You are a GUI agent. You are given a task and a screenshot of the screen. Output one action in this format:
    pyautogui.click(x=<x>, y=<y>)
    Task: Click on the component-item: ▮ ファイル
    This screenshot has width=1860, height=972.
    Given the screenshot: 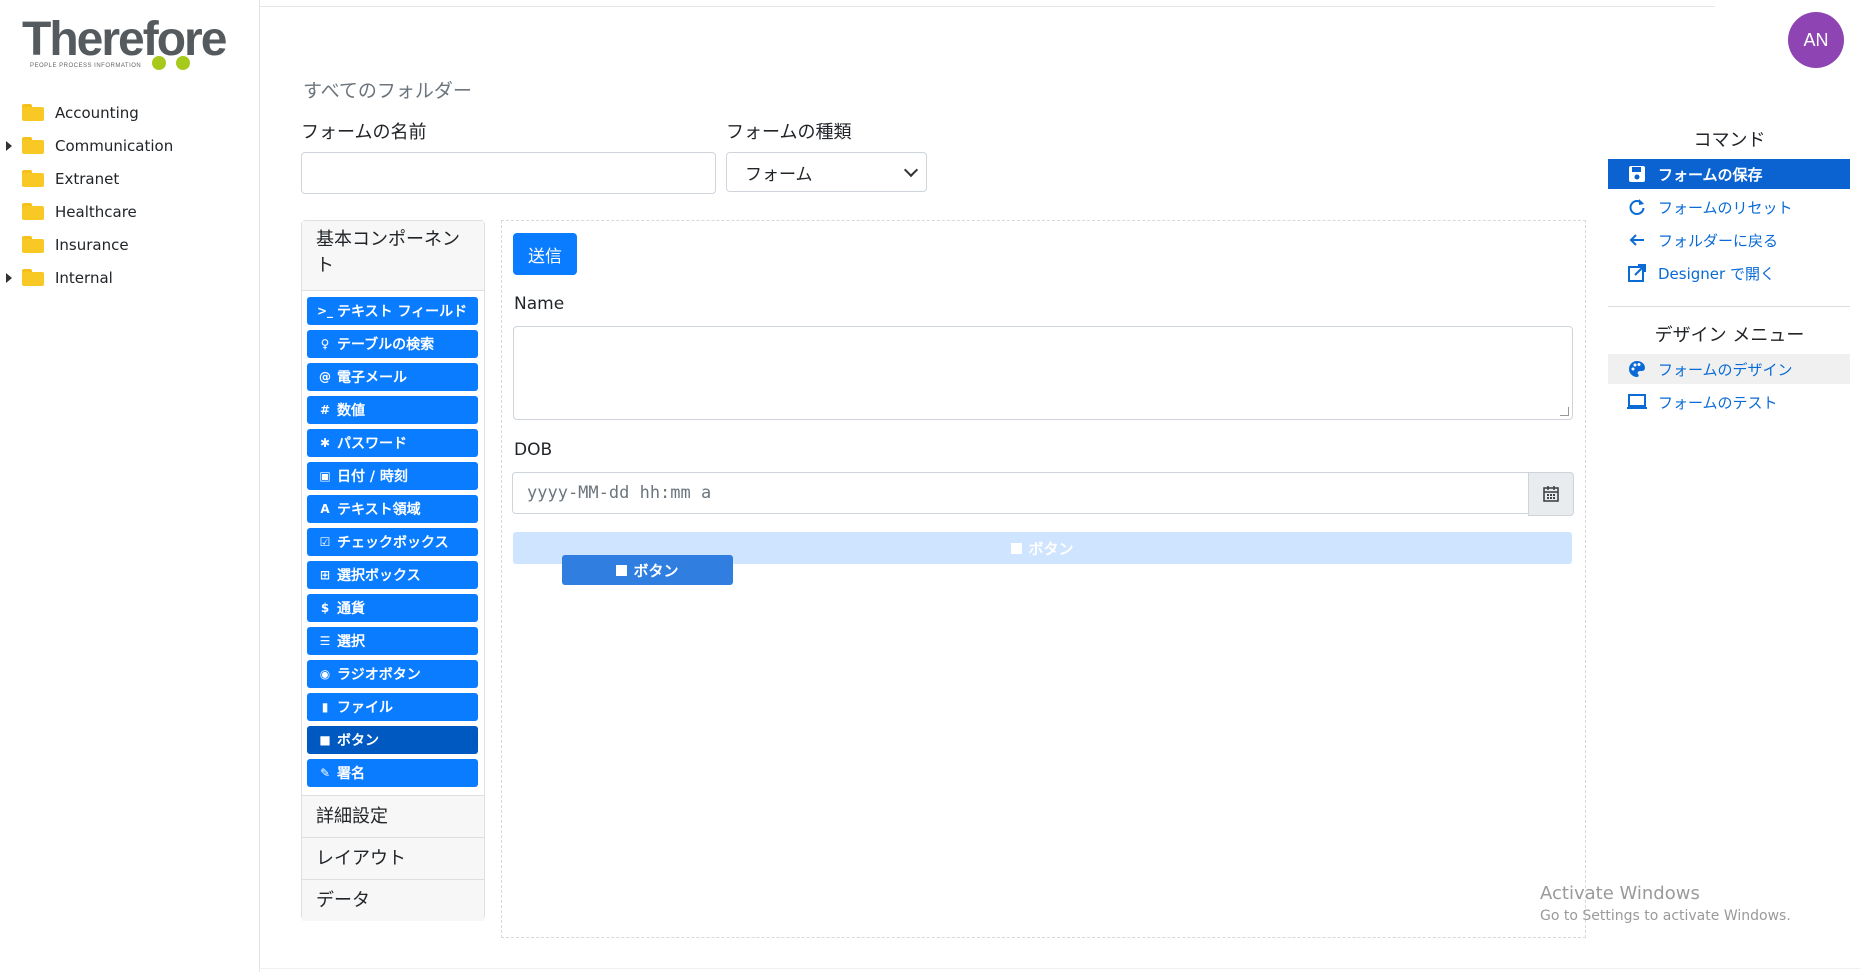 What is the action you would take?
    pyautogui.click(x=392, y=707)
    